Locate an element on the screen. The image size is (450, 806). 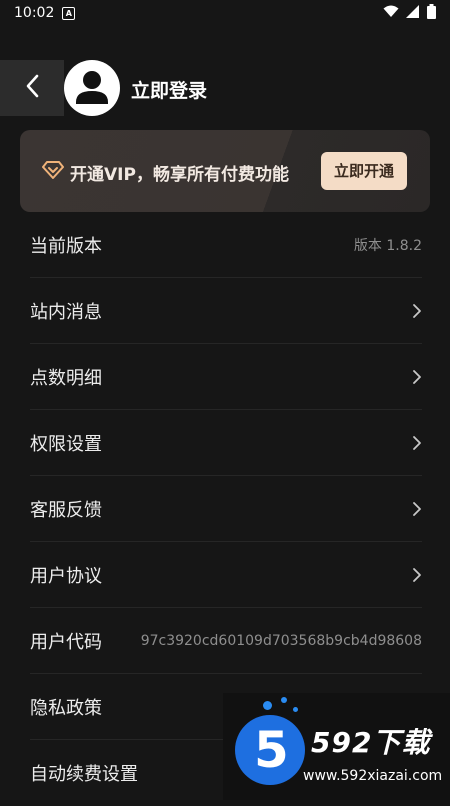
menu-item-label: 隐私政策 is located at coordinates (66, 708).